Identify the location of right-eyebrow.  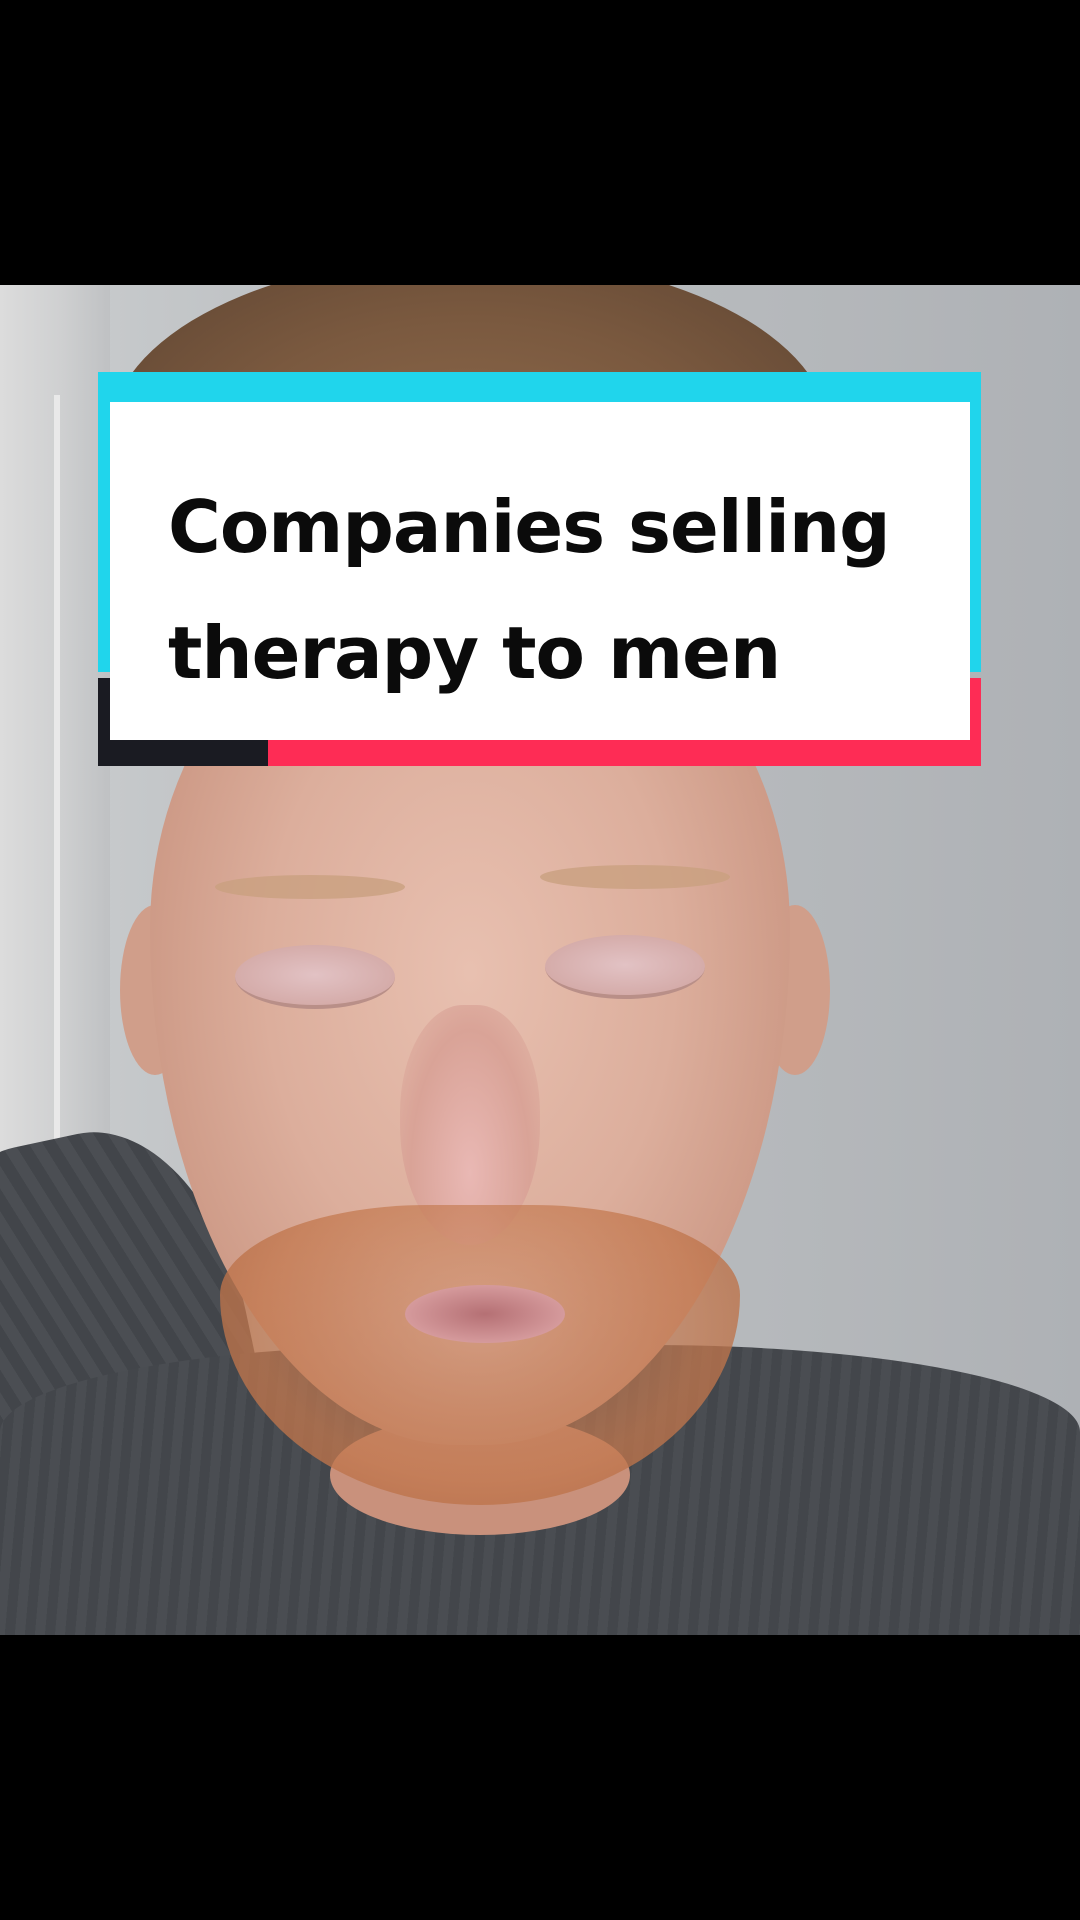
(635, 877).